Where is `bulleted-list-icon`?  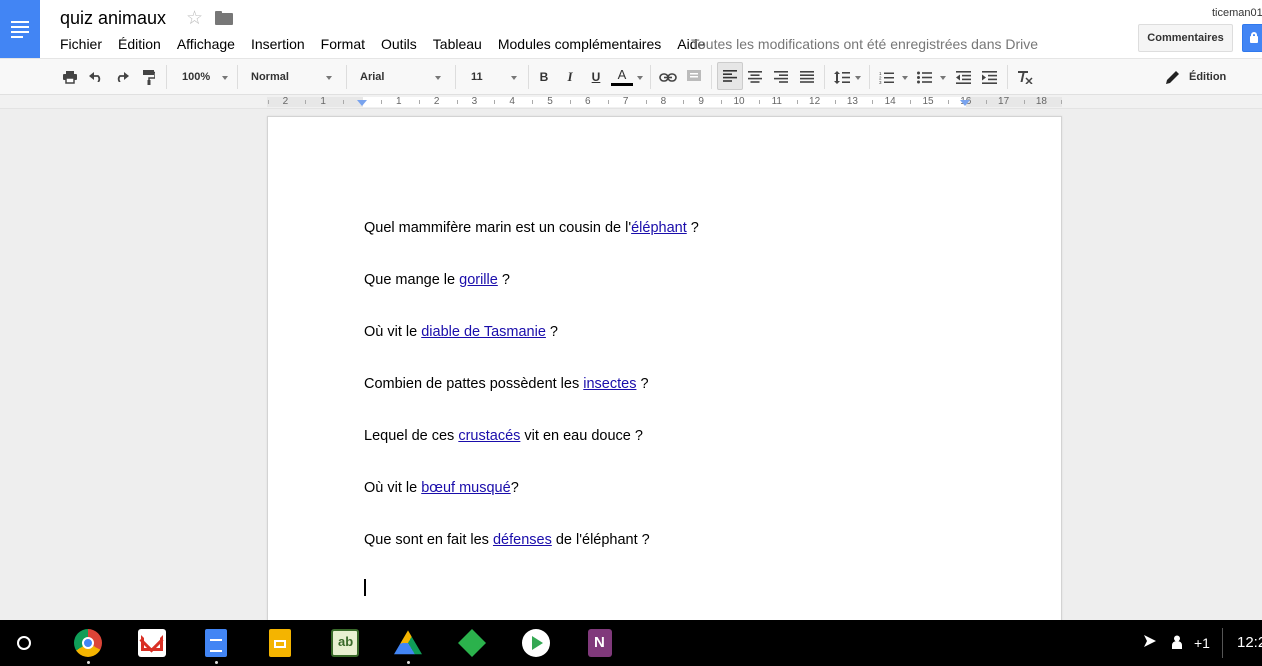
bulleted-list-icon is located at coordinates (924, 77).